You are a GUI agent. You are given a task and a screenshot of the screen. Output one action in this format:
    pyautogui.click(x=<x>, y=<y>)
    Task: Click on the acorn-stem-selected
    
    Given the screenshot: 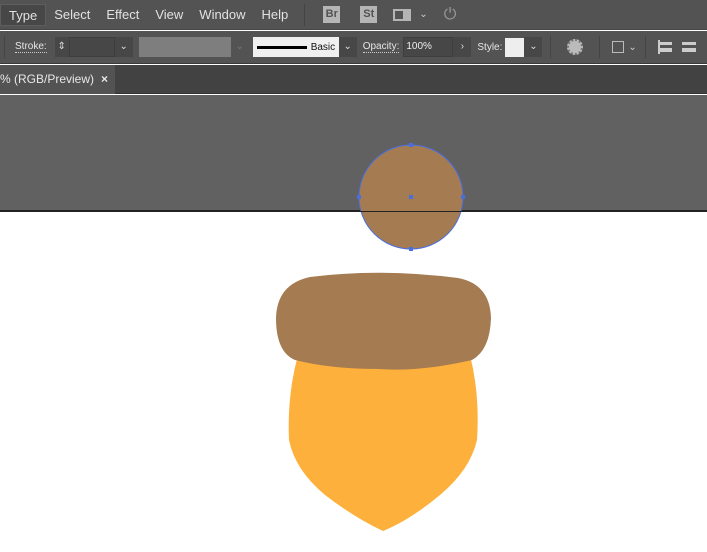 What is the action you would take?
    pyautogui.click(x=411, y=197)
    